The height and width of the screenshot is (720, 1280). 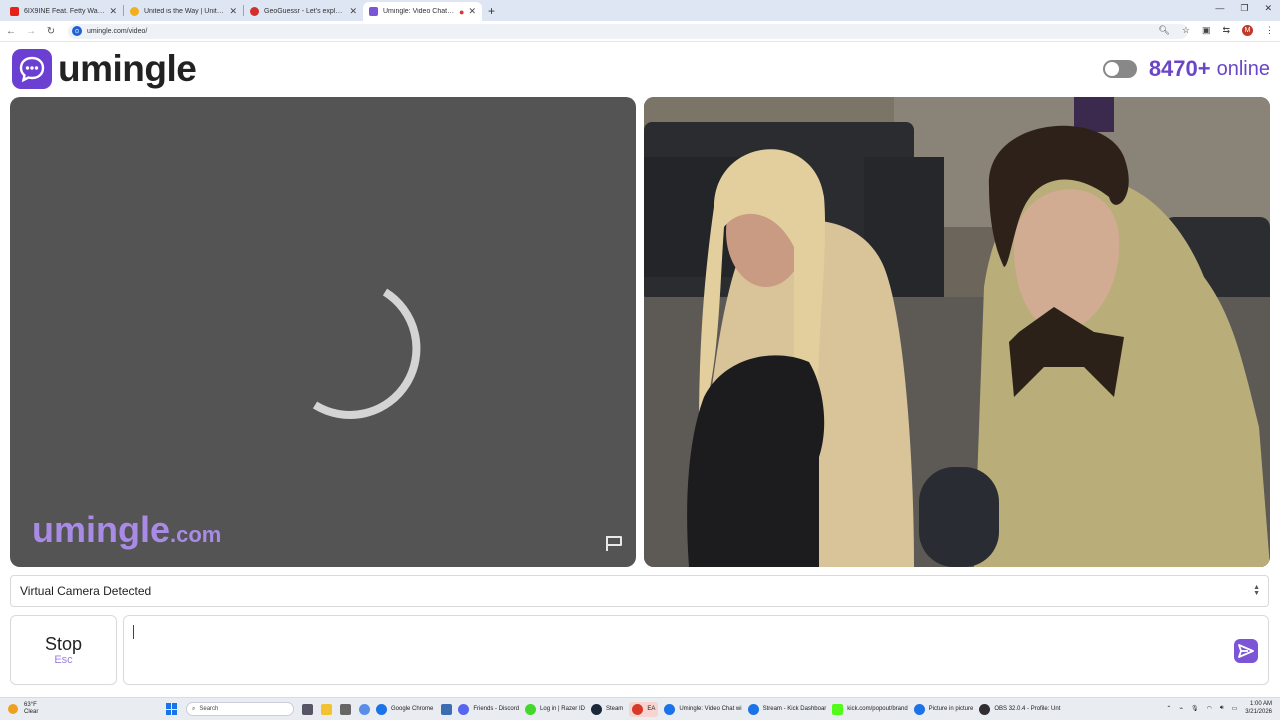 What do you see at coordinates (1258, 712) in the screenshot?
I see `clock-date: 3/21/2026` at bounding box center [1258, 712].